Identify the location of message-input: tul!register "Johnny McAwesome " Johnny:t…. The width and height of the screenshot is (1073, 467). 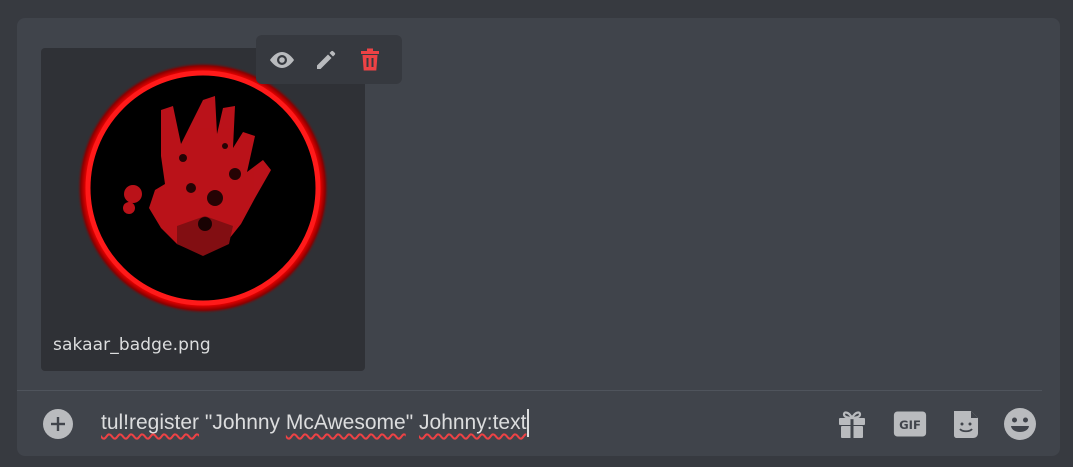
(315, 423).